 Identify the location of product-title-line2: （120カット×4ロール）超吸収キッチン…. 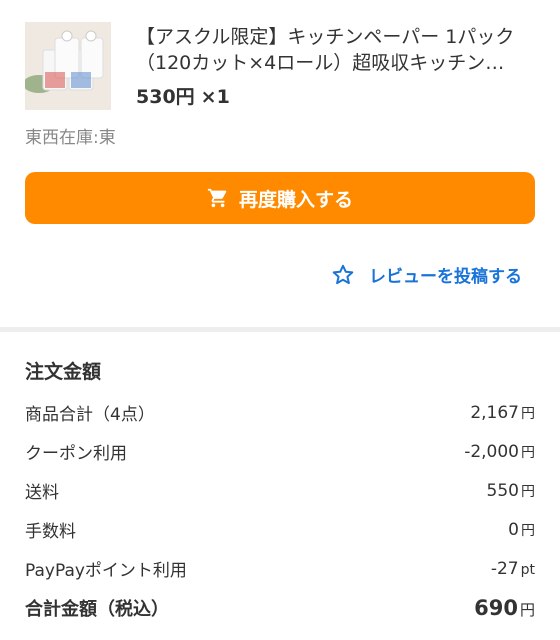
(320, 63).